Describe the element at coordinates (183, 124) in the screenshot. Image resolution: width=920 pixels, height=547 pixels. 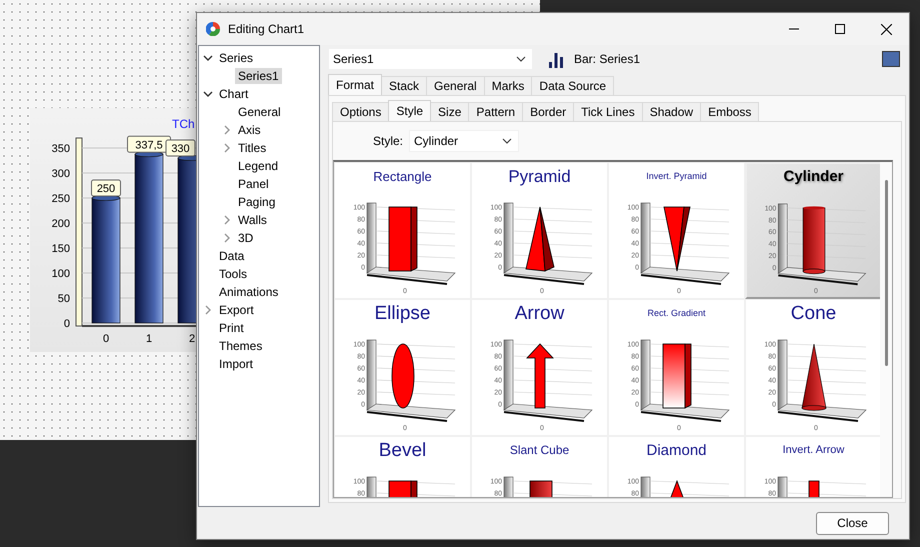
I see `chart-title: TCh` at that location.